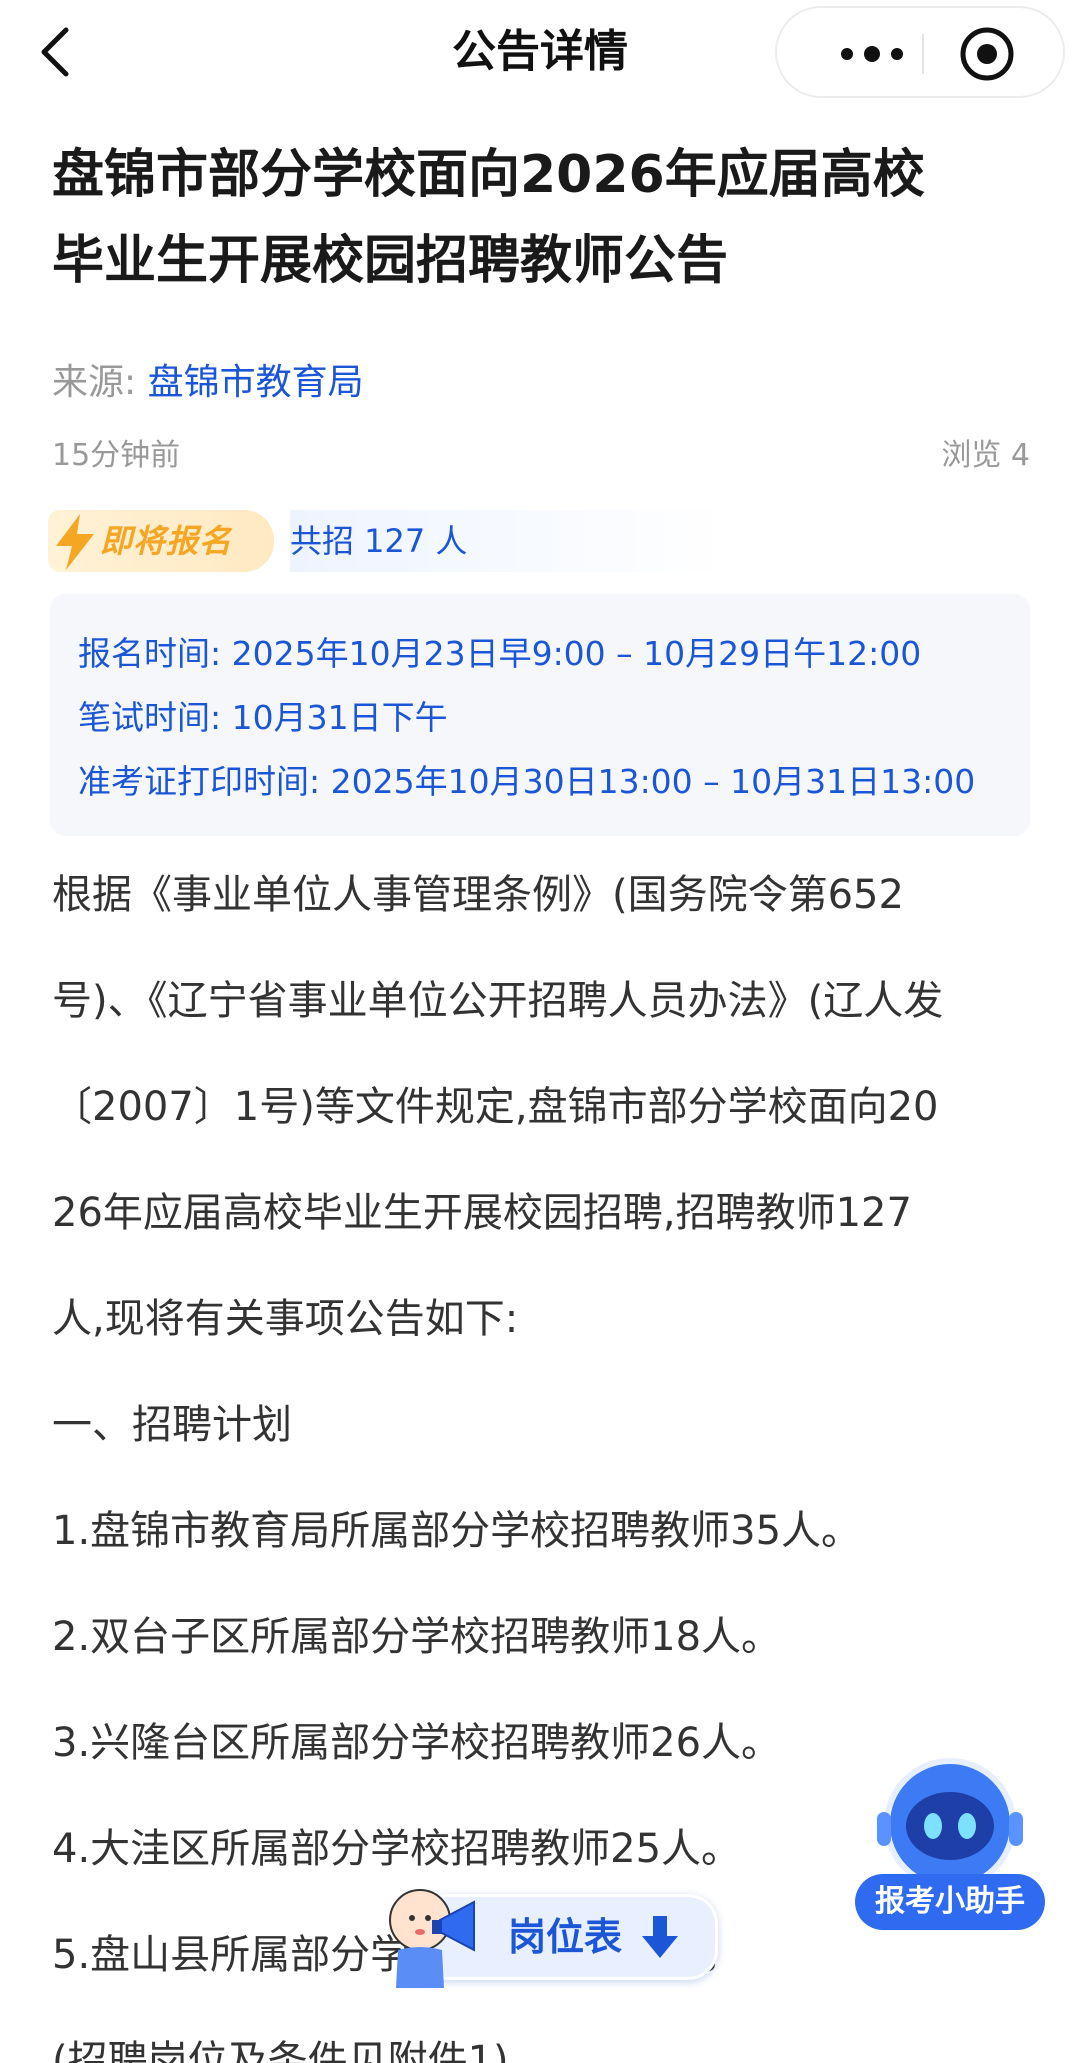  What do you see at coordinates (116, 455) in the screenshot?
I see `publish-time: 15分钟前` at bounding box center [116, 455].